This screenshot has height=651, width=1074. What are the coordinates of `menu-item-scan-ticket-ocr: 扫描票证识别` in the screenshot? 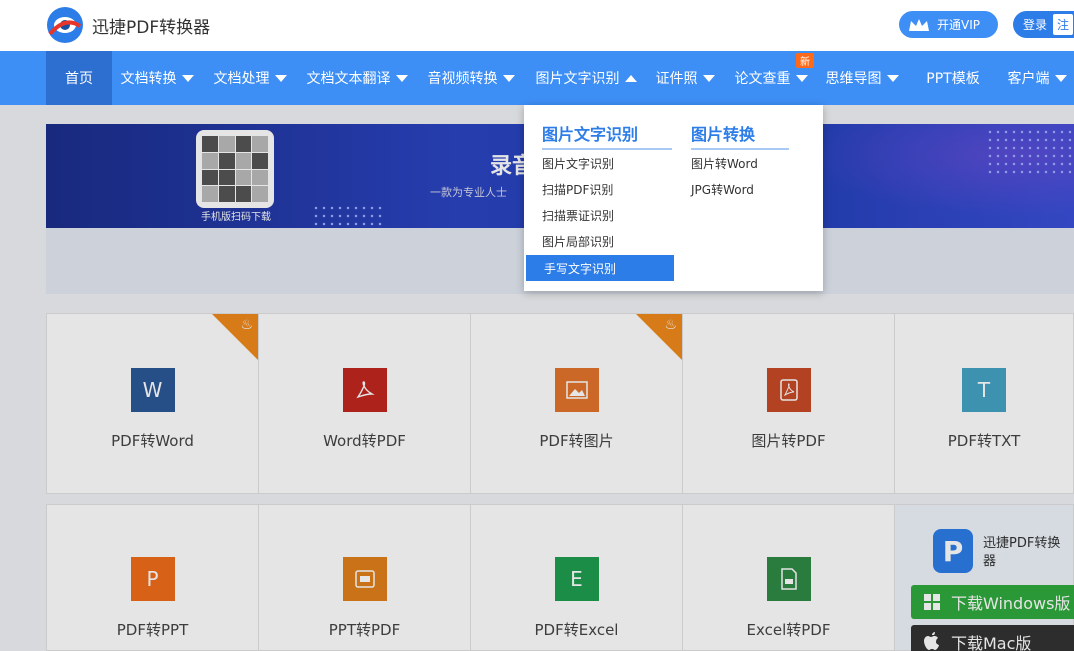 It's located at (599, 215).